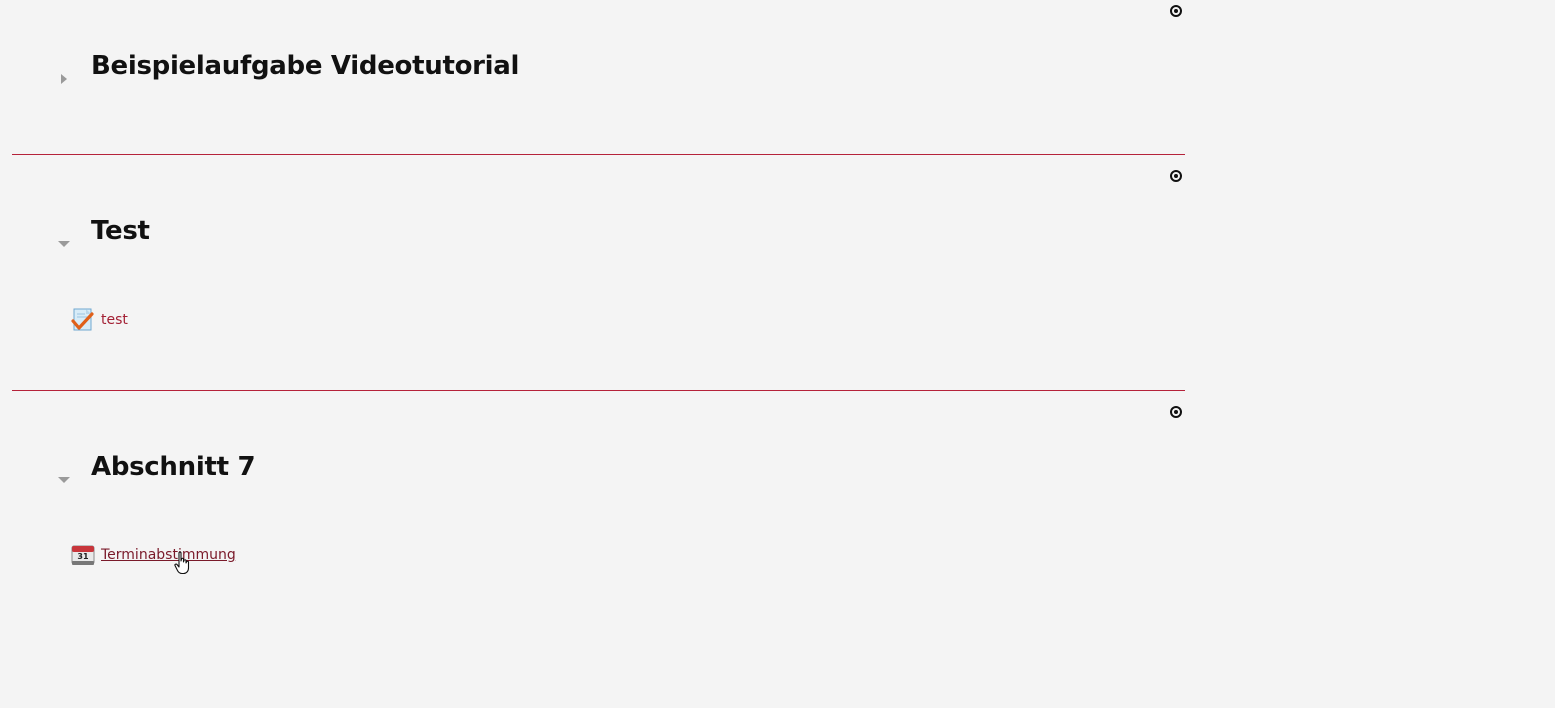 This screenshot has width=1555, height=708. I want to click on calendar-icon: 31, so click(83, 555).